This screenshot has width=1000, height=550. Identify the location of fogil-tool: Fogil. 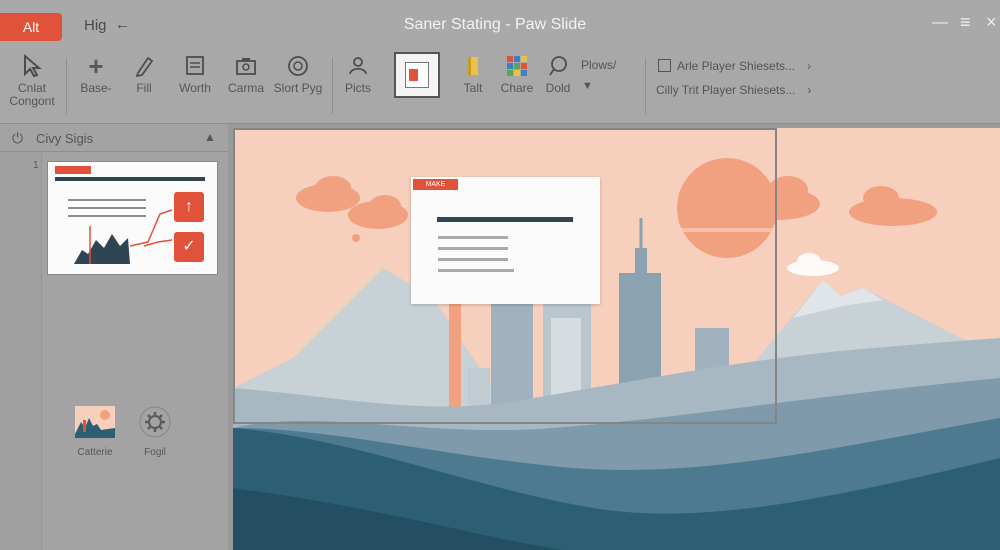
(155, 432).